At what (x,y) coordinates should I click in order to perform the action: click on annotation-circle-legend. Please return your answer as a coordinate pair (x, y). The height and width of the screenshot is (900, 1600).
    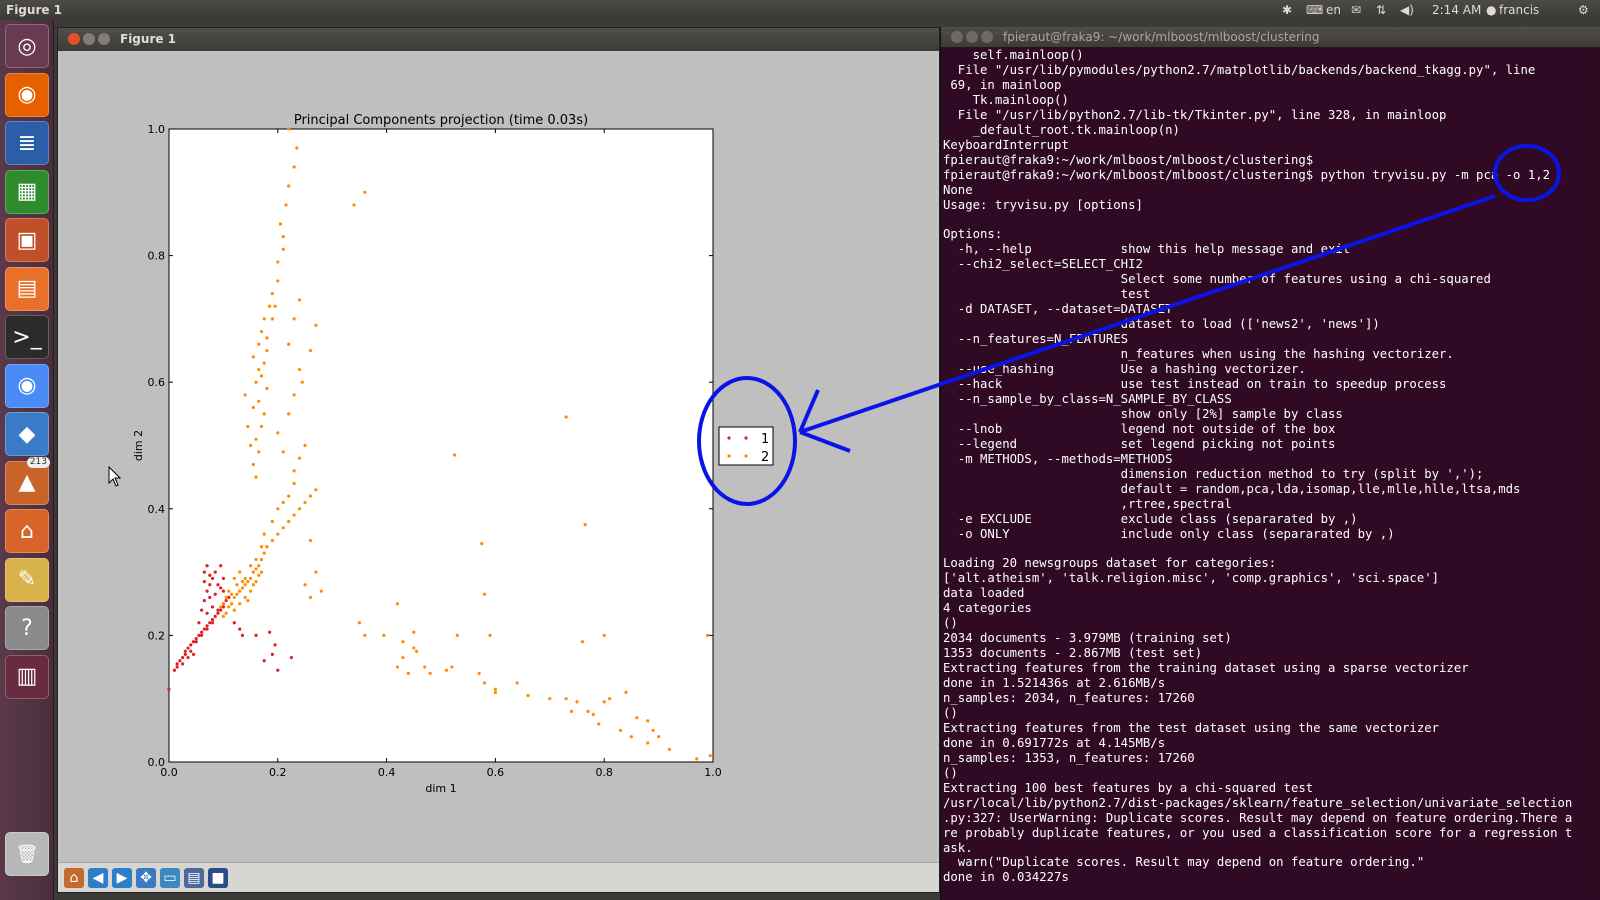
    Looking at the image, I should click on (747, 441).